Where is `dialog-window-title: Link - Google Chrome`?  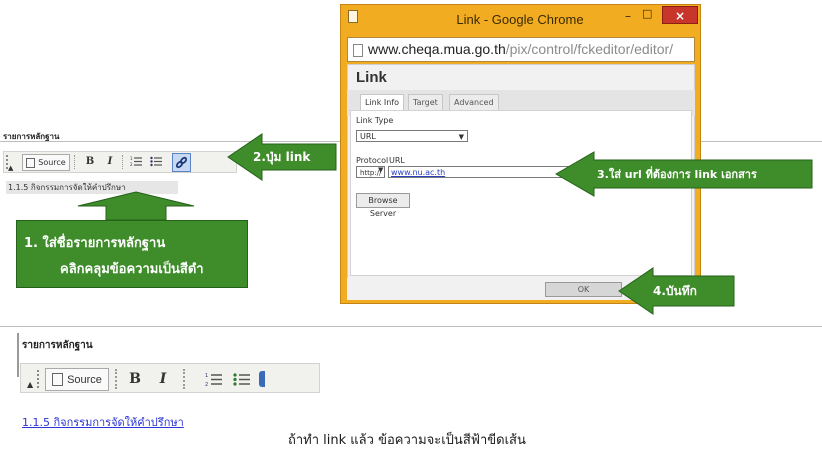 dialog-window-title: Link - Google Chrome is located at coordinates (520, 19).